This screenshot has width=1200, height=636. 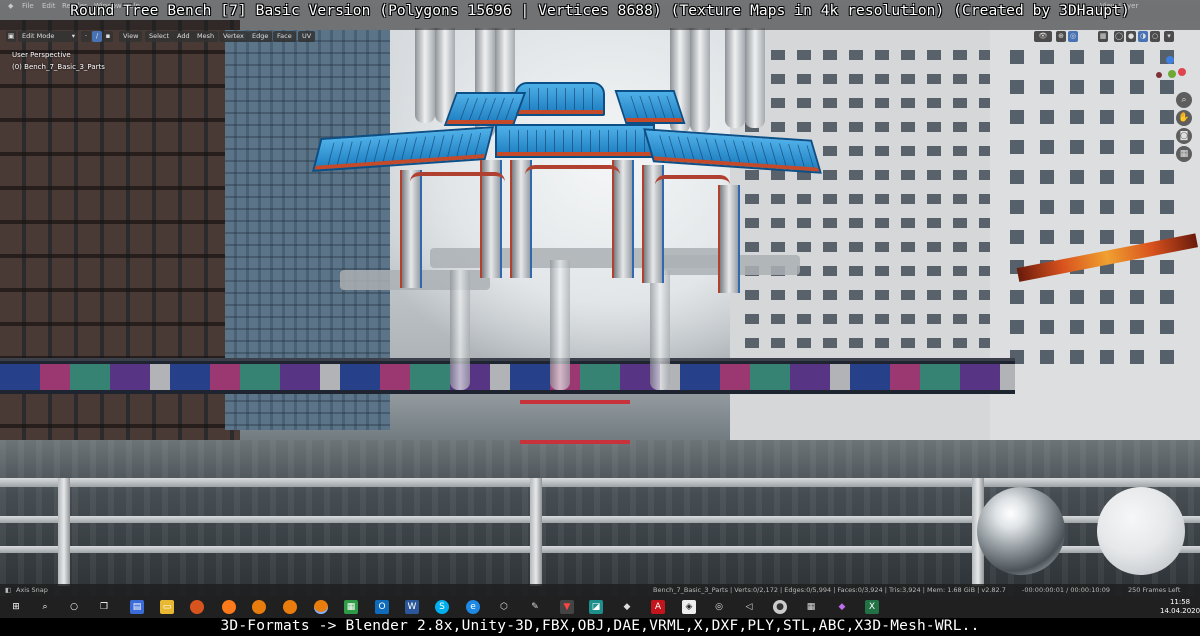 What do you see at coordinates (1182, 72) in the screenshot?
I see `x-axis-icon` at bounding box center [1182, 72].